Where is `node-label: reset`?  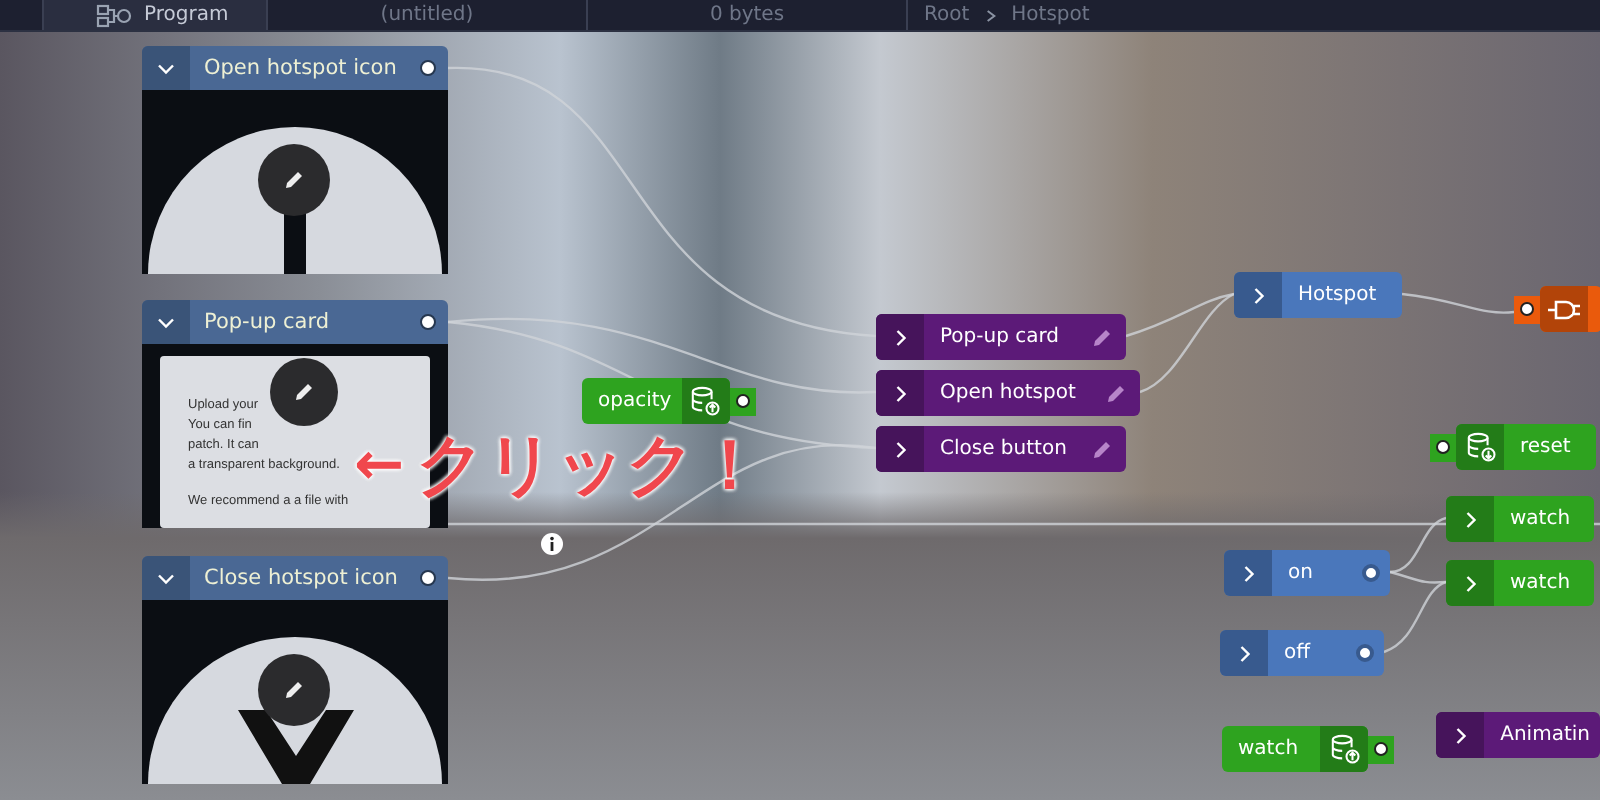 node-label: reset is located at coordinates (1545, 447).